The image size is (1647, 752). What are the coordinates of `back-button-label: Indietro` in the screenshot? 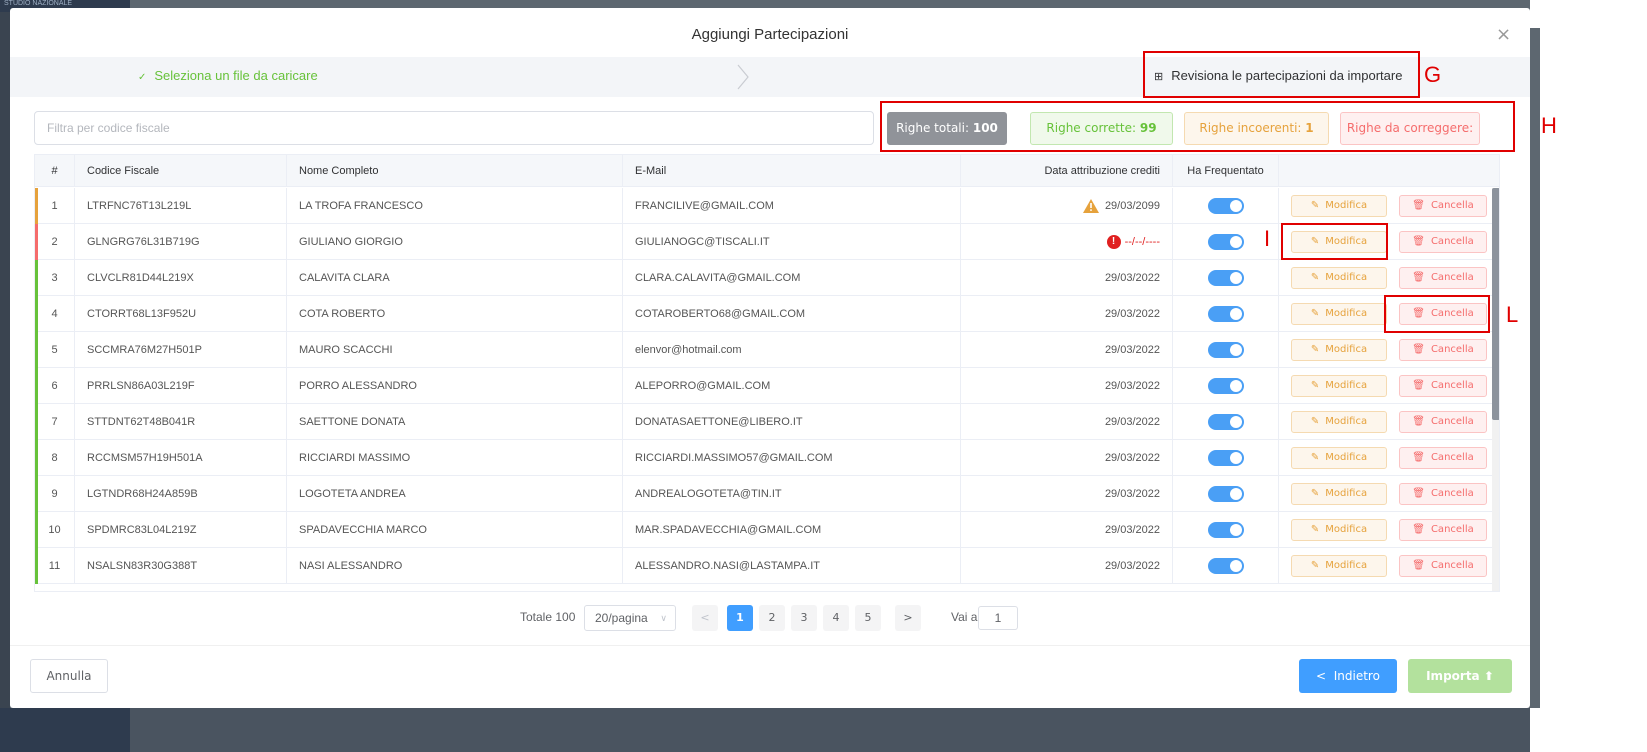 It's located at (1356, 676).